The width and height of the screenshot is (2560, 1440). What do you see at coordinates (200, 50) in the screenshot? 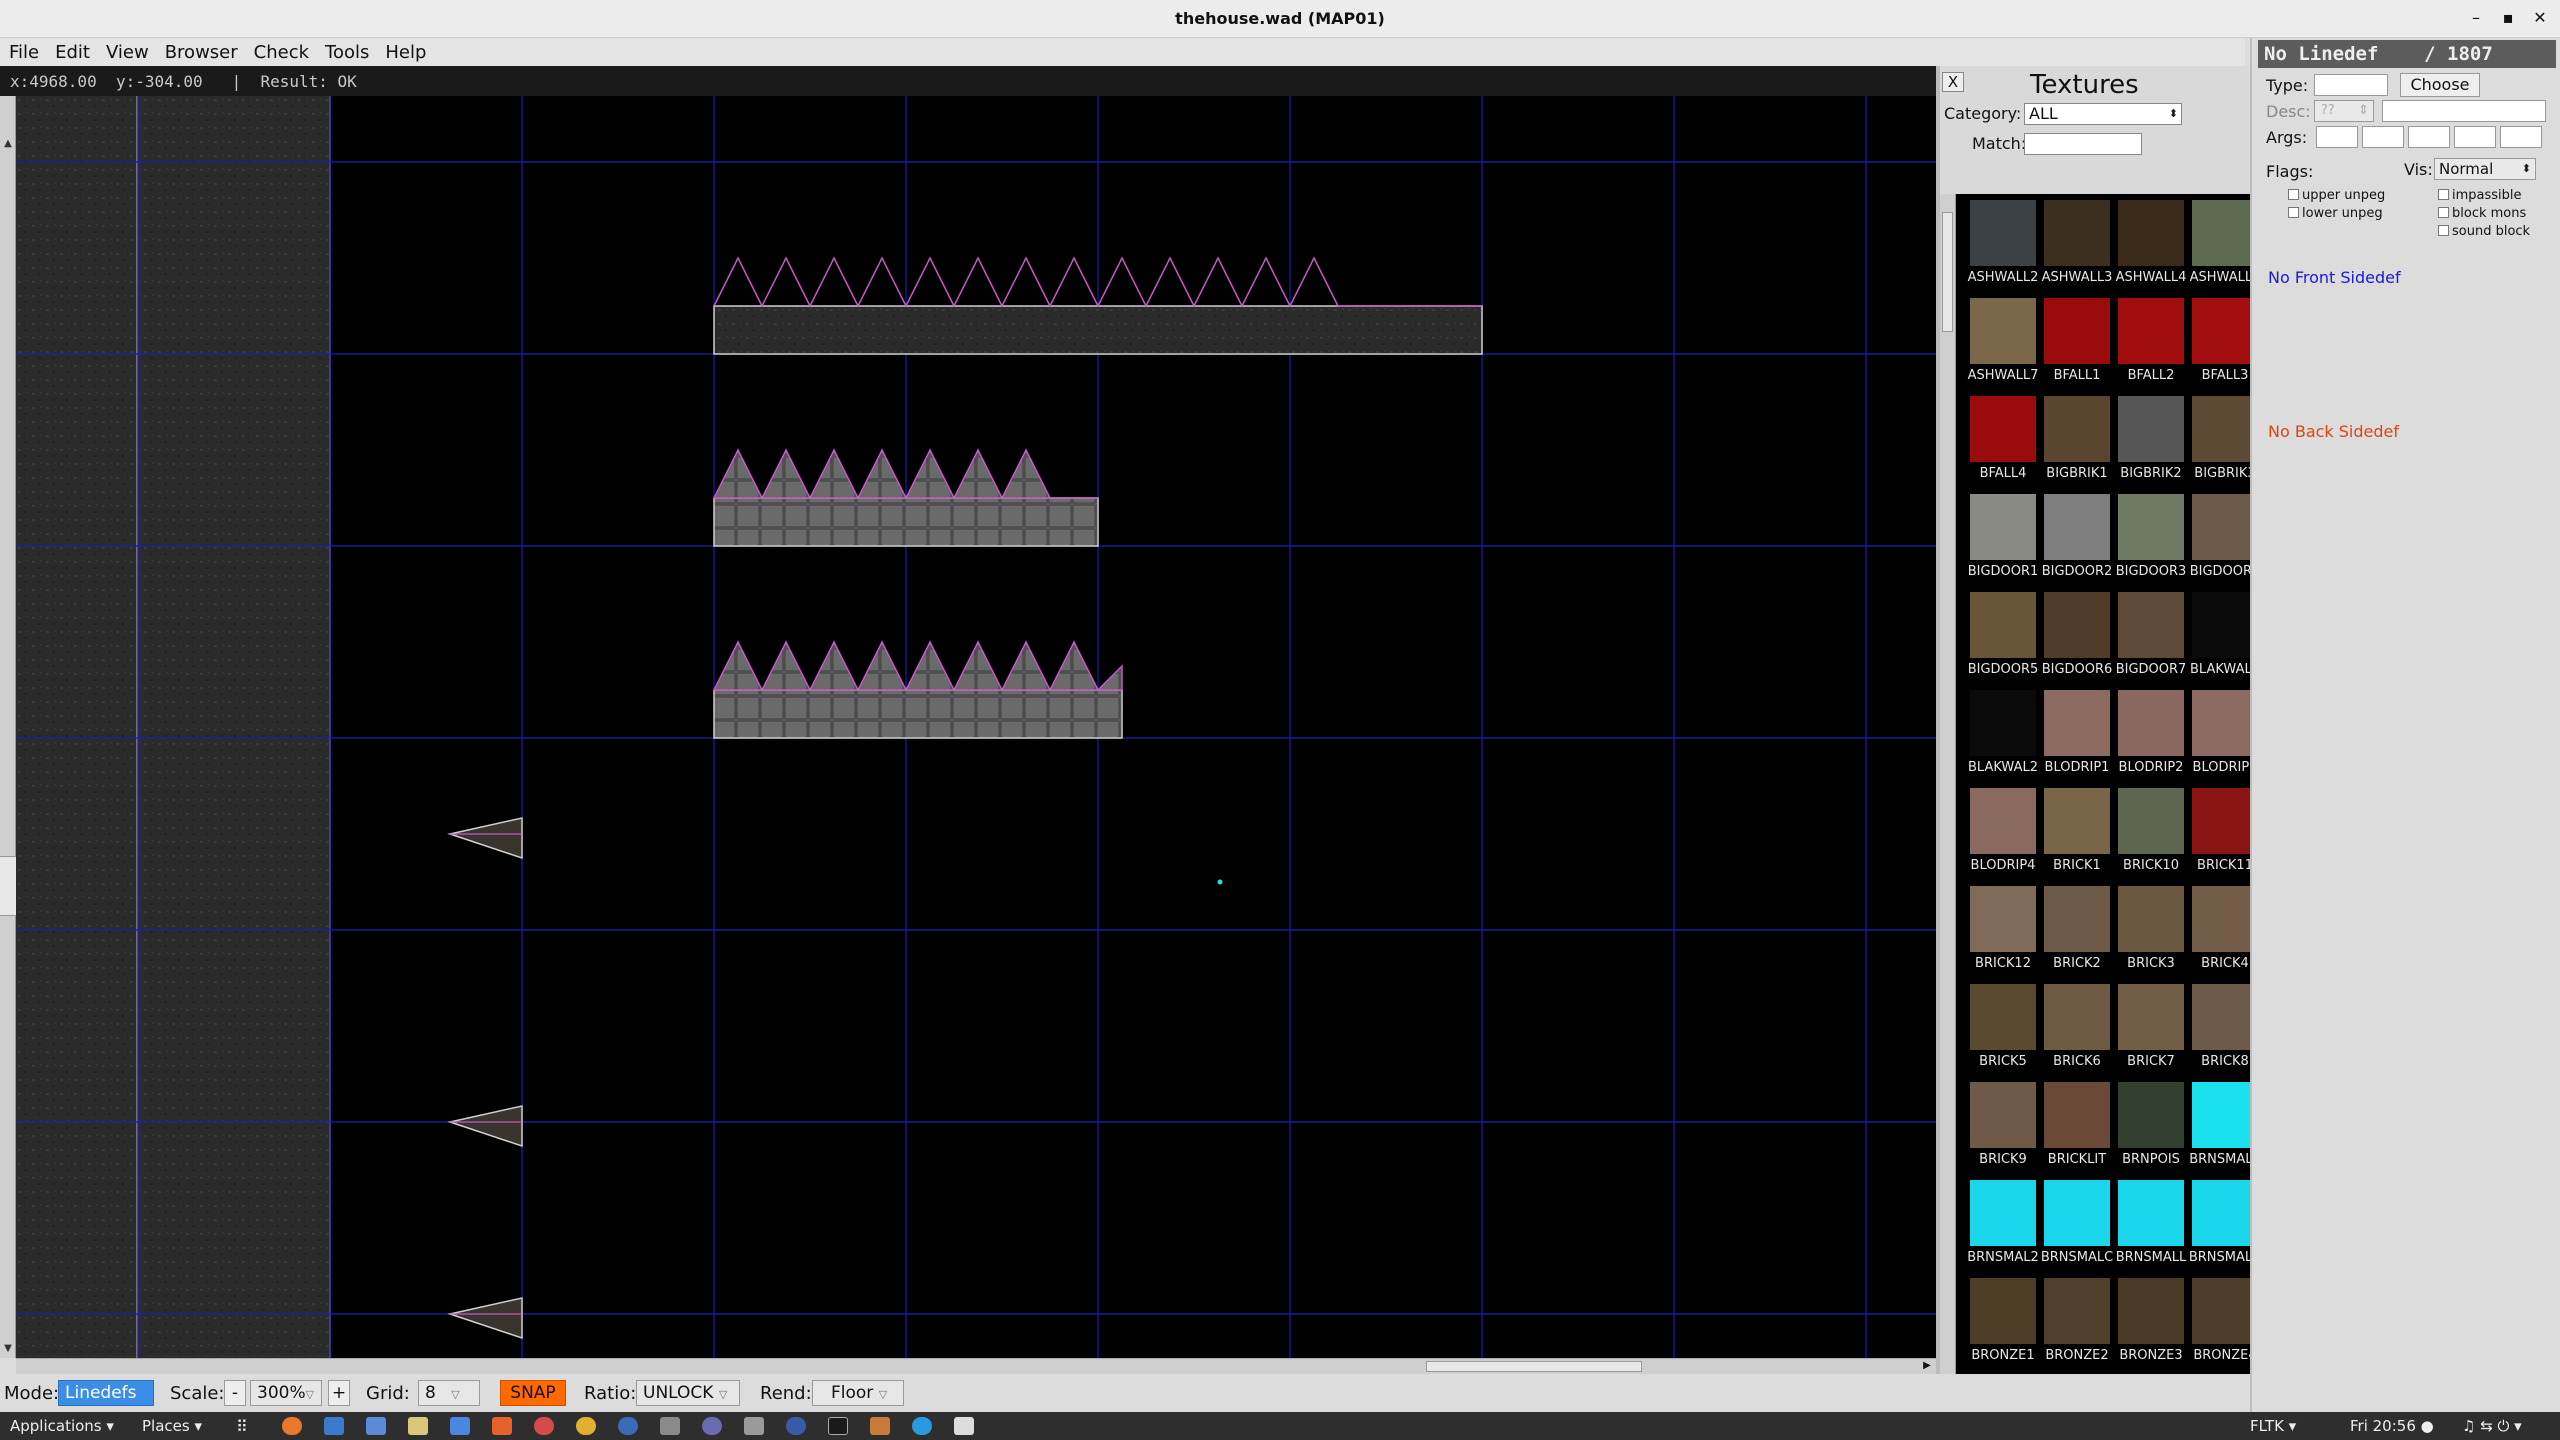
I see `menu-browser: Browser` at bounding box center [200, 50].